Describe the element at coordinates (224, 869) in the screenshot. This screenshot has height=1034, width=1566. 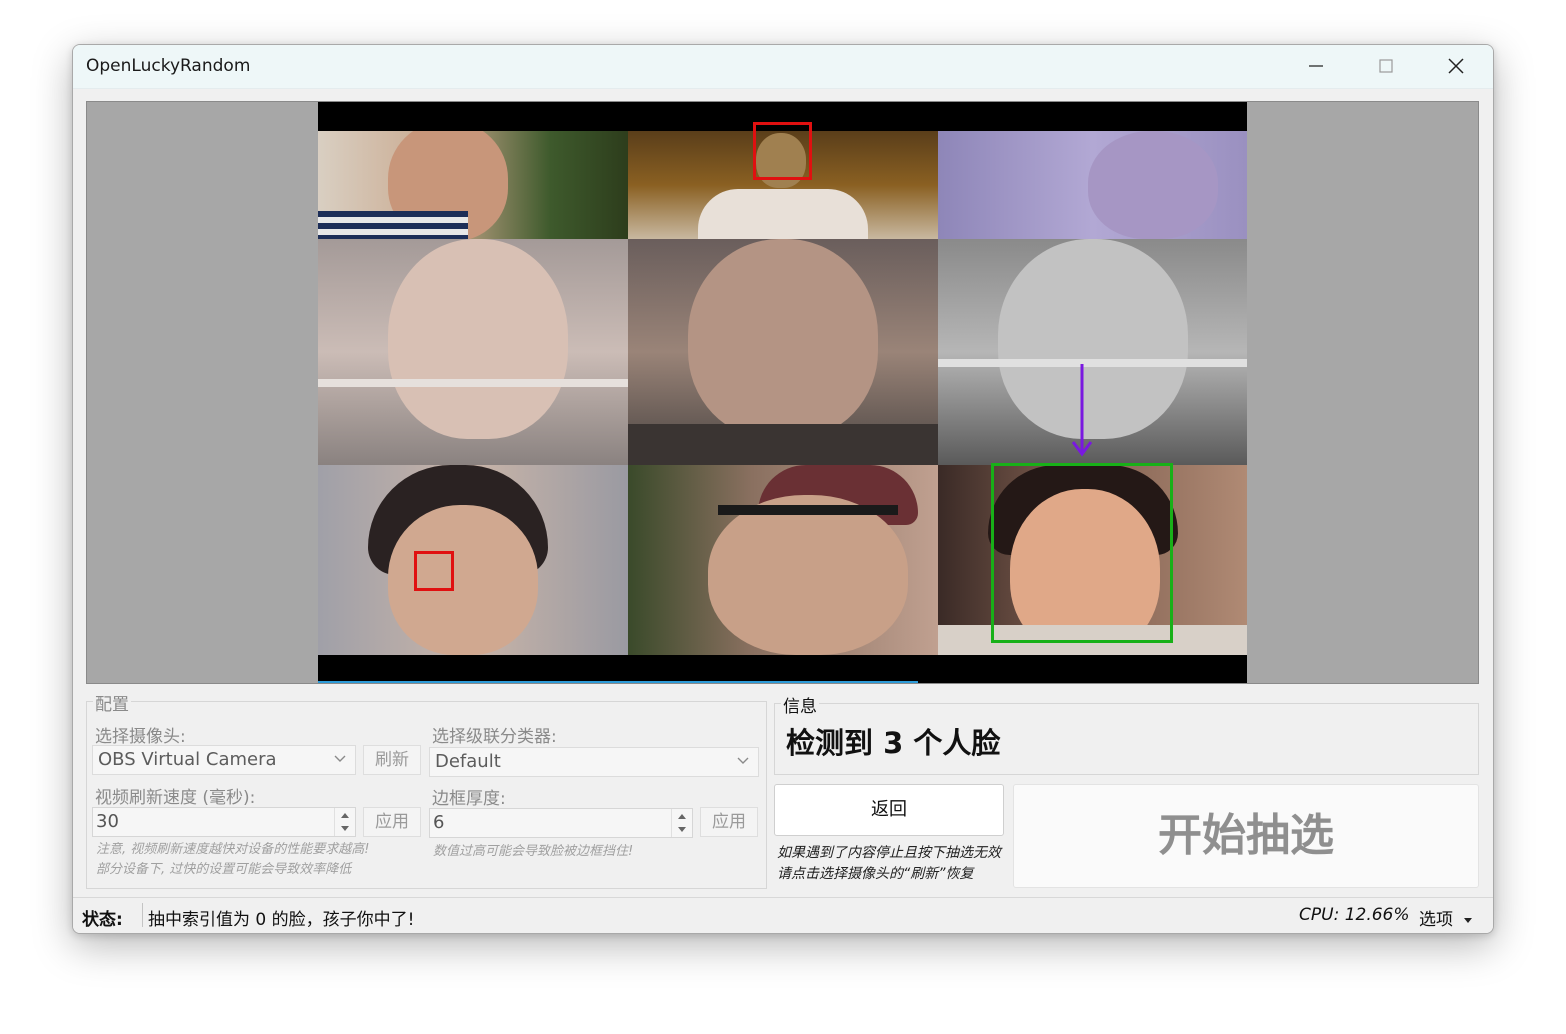
I see `speed-hint-2: 部分设备下, 过快的设置可能会导致效率降低` at that location.